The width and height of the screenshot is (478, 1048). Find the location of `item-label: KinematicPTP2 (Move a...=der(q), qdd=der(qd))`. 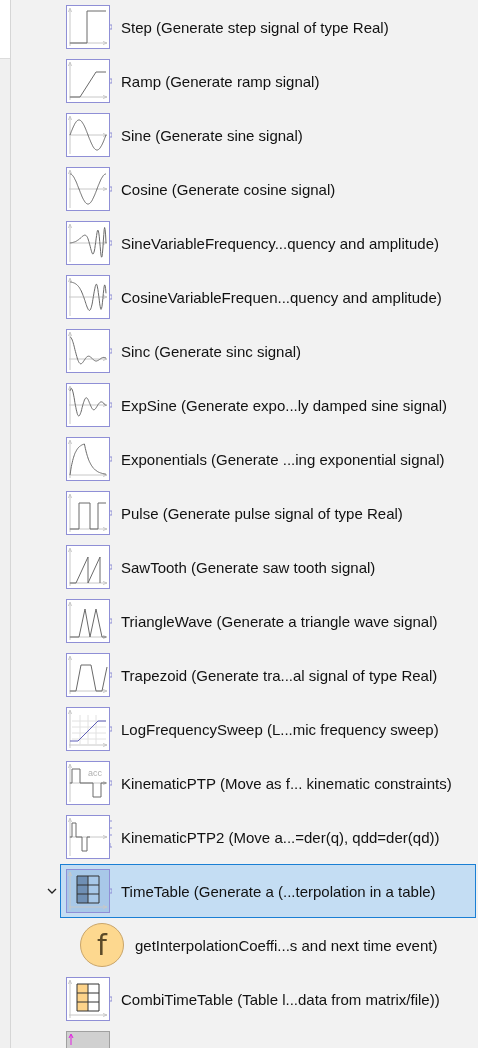

item-label: KinematicPTP2 (Move a...=der(q), qdd=der(qd)) is located at coordinates (280, 837).